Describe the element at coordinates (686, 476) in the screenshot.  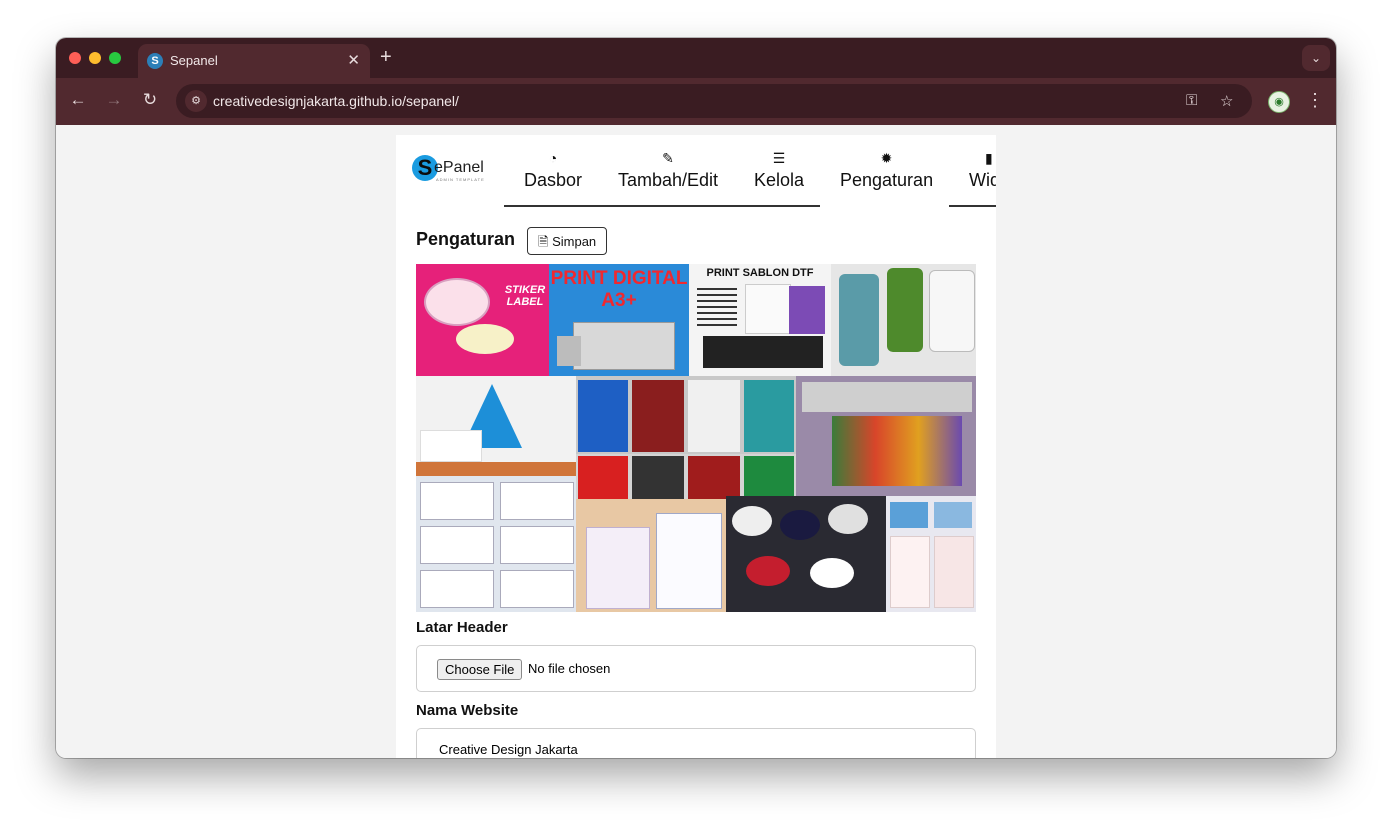
I see `collage-tile-tshirts-bottom` at that location.